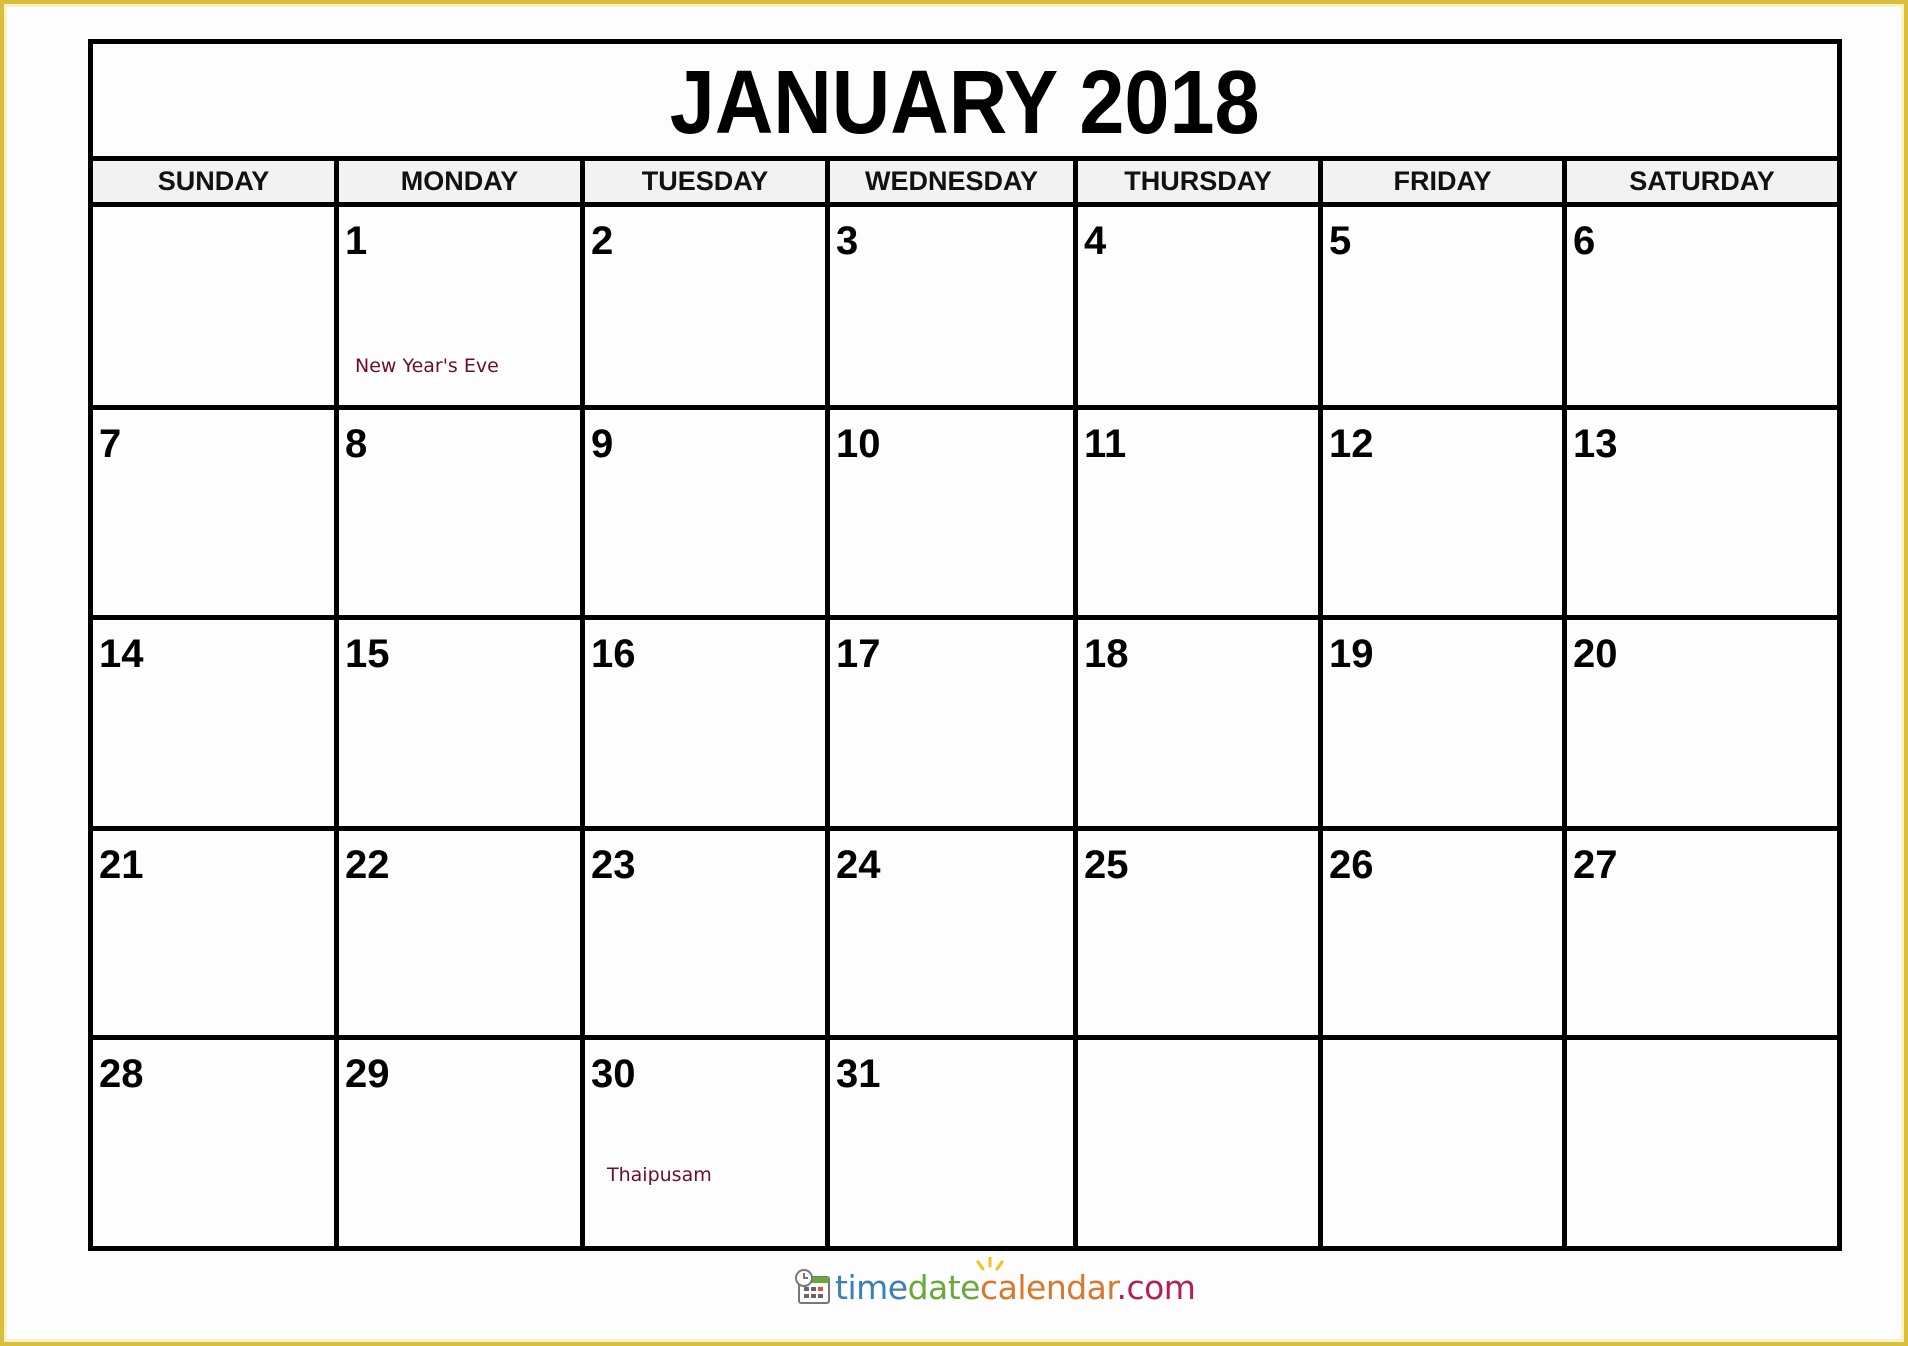 This screenshot has height=1346, width=1908. Describe the element at coordinates (1584, 241) in the screenshot. I see `day-number: 6` at that location.